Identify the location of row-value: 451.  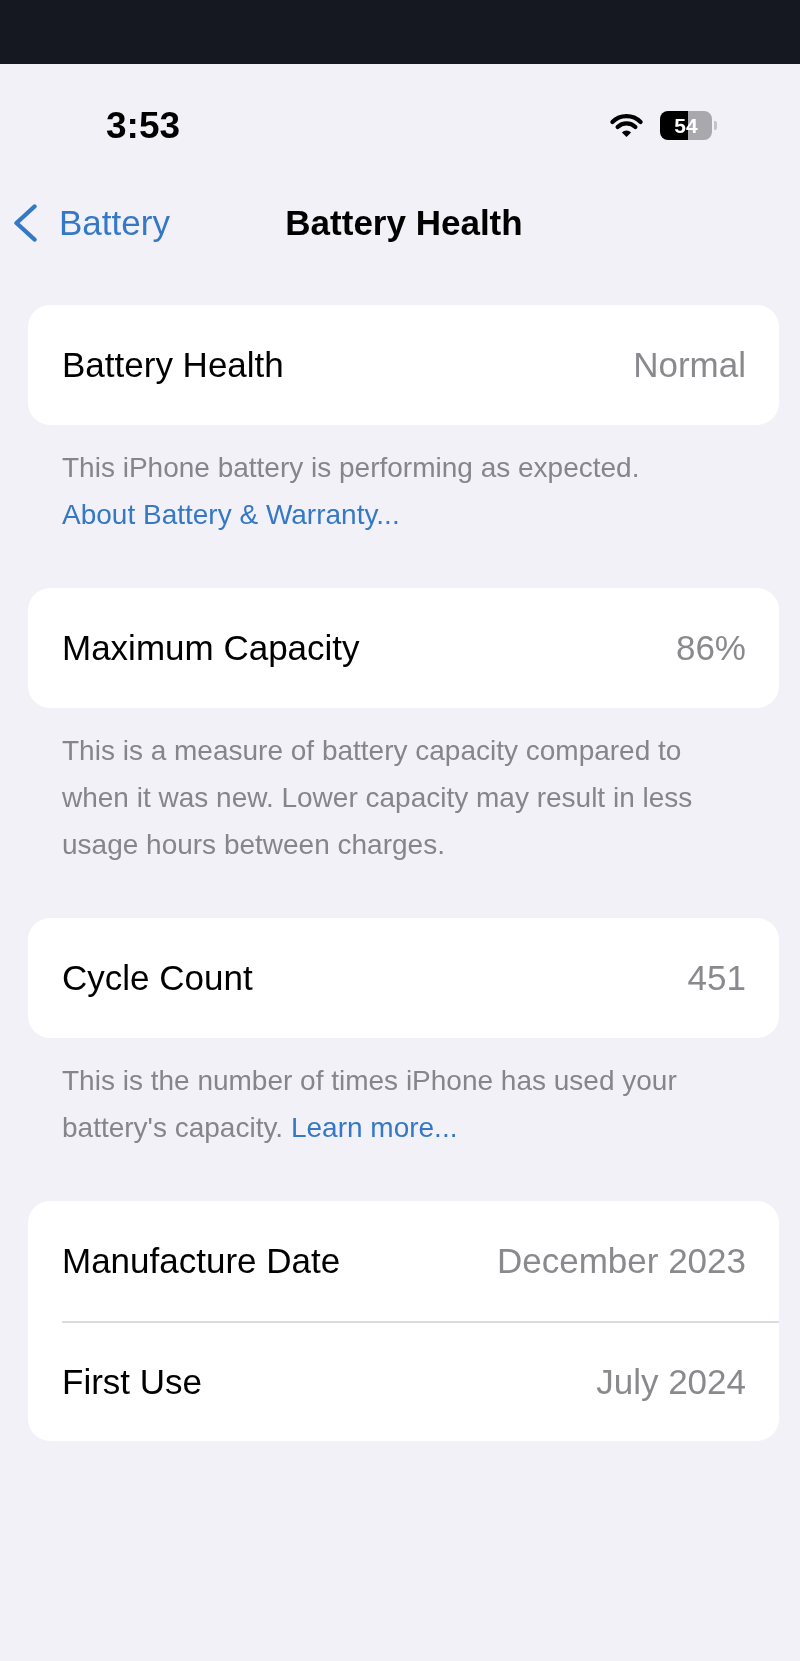
(716, 978).